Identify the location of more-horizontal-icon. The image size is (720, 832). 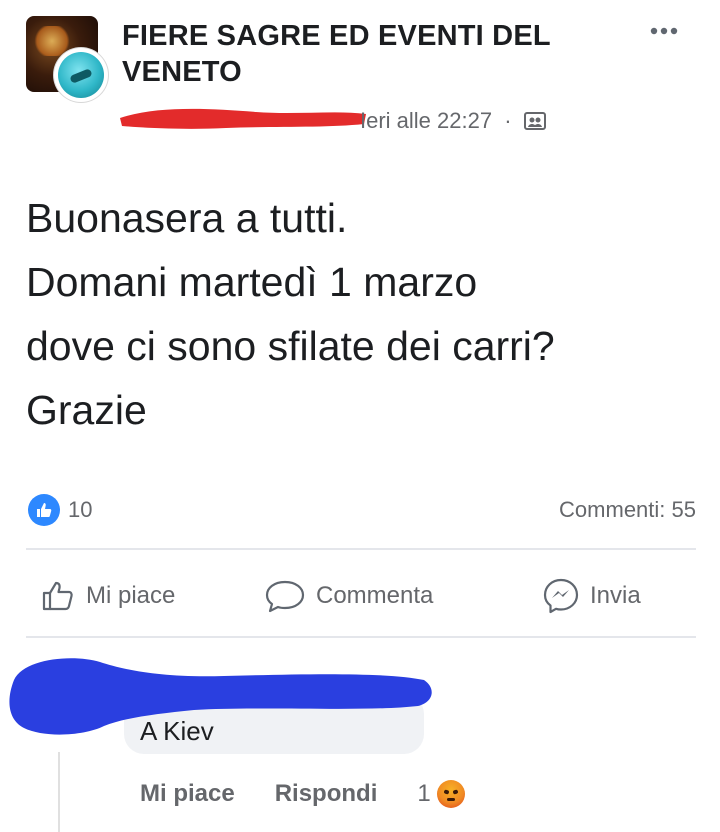
(664, 31).